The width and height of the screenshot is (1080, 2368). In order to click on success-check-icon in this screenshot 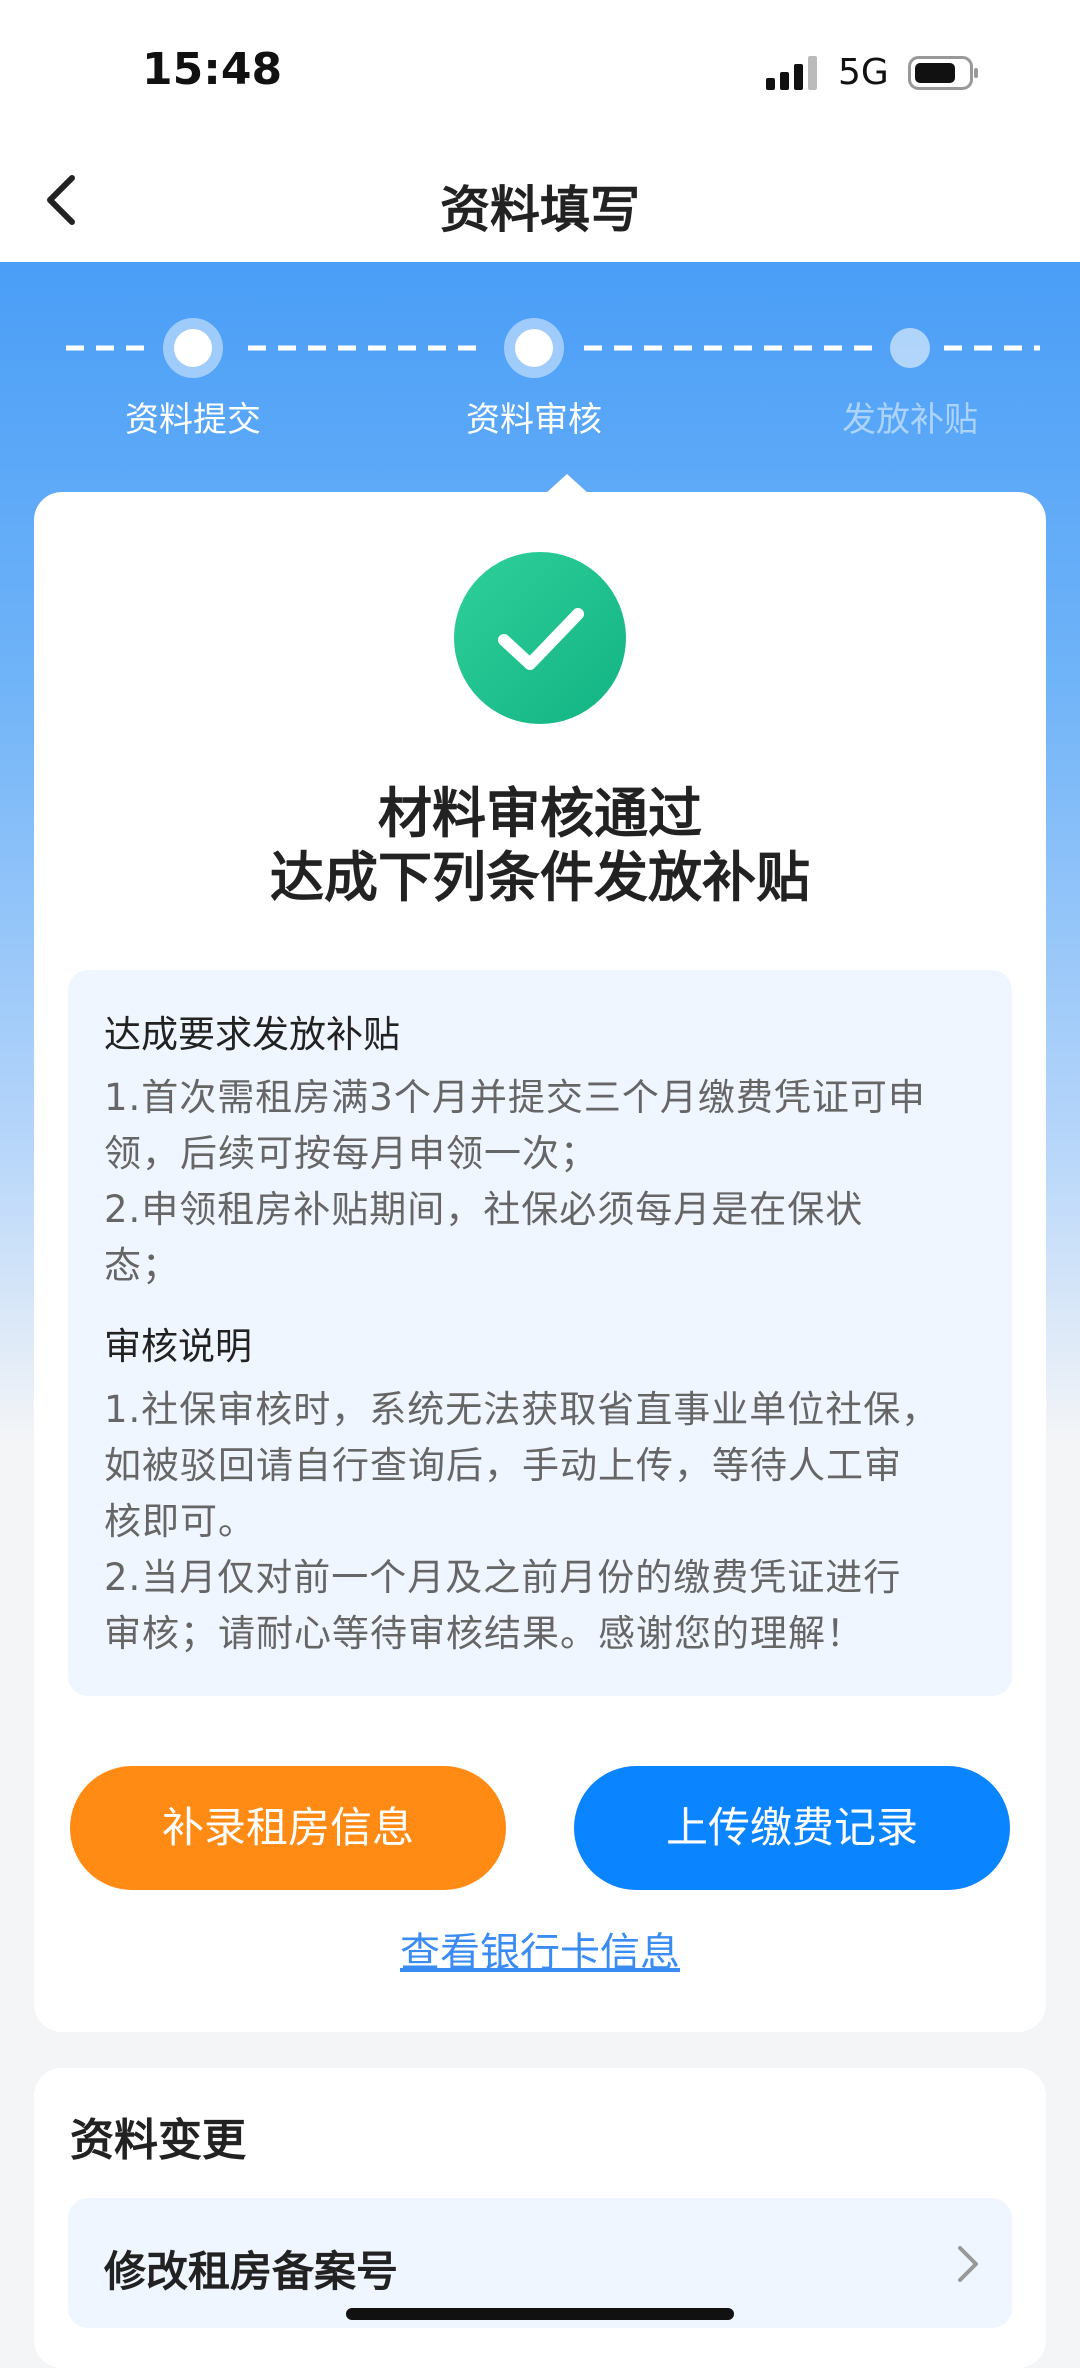, I will do `click(540, 638)`.